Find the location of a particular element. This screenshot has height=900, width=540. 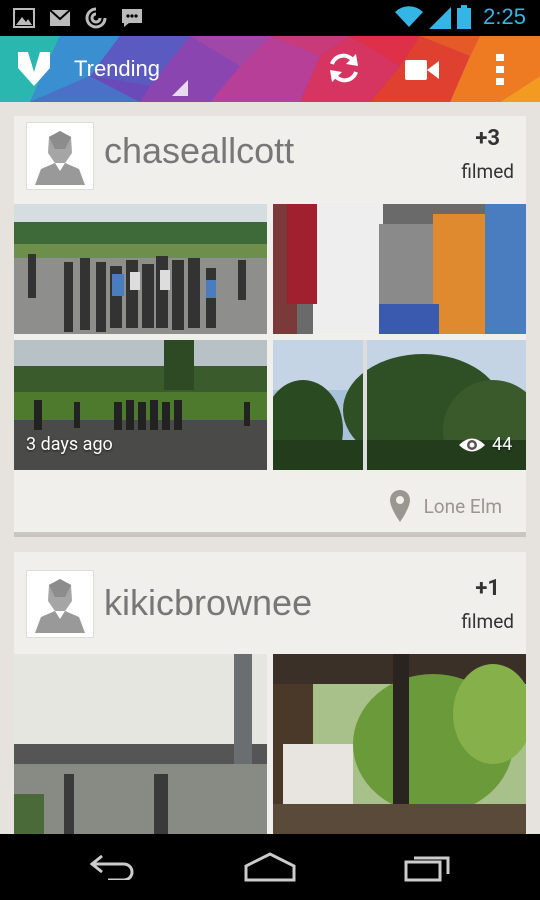

location-name: Lone Elm is located at coordinates (462, 506).